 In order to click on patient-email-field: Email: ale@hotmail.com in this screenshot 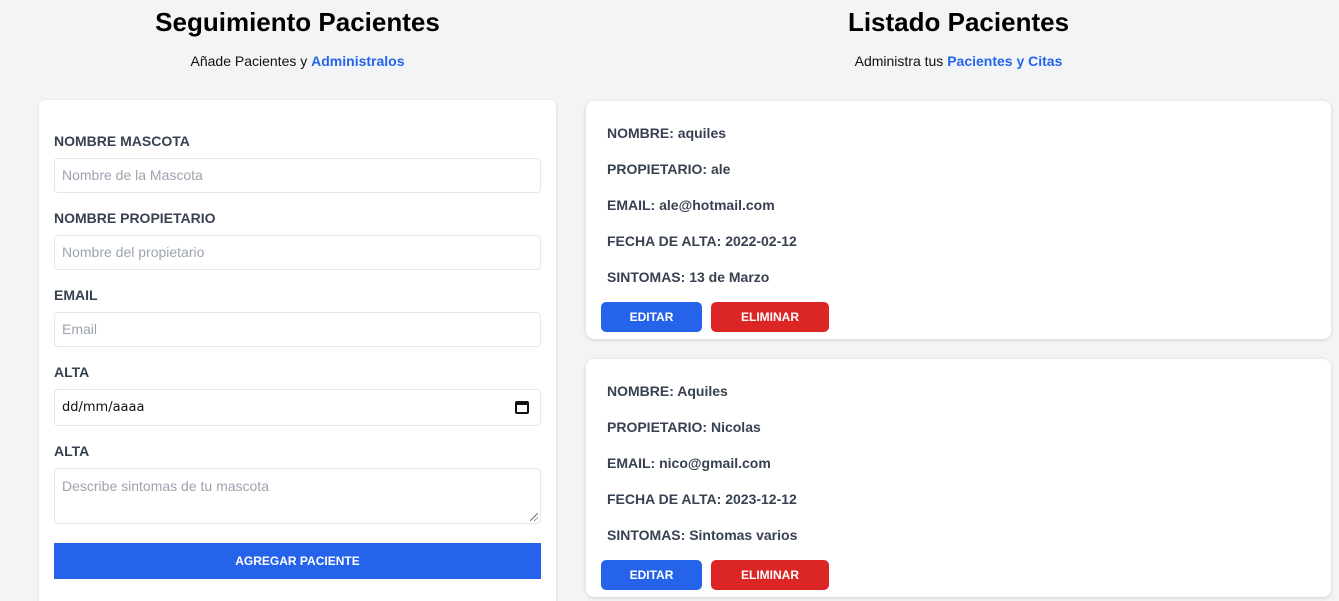, I will do `click(691, 205)`.